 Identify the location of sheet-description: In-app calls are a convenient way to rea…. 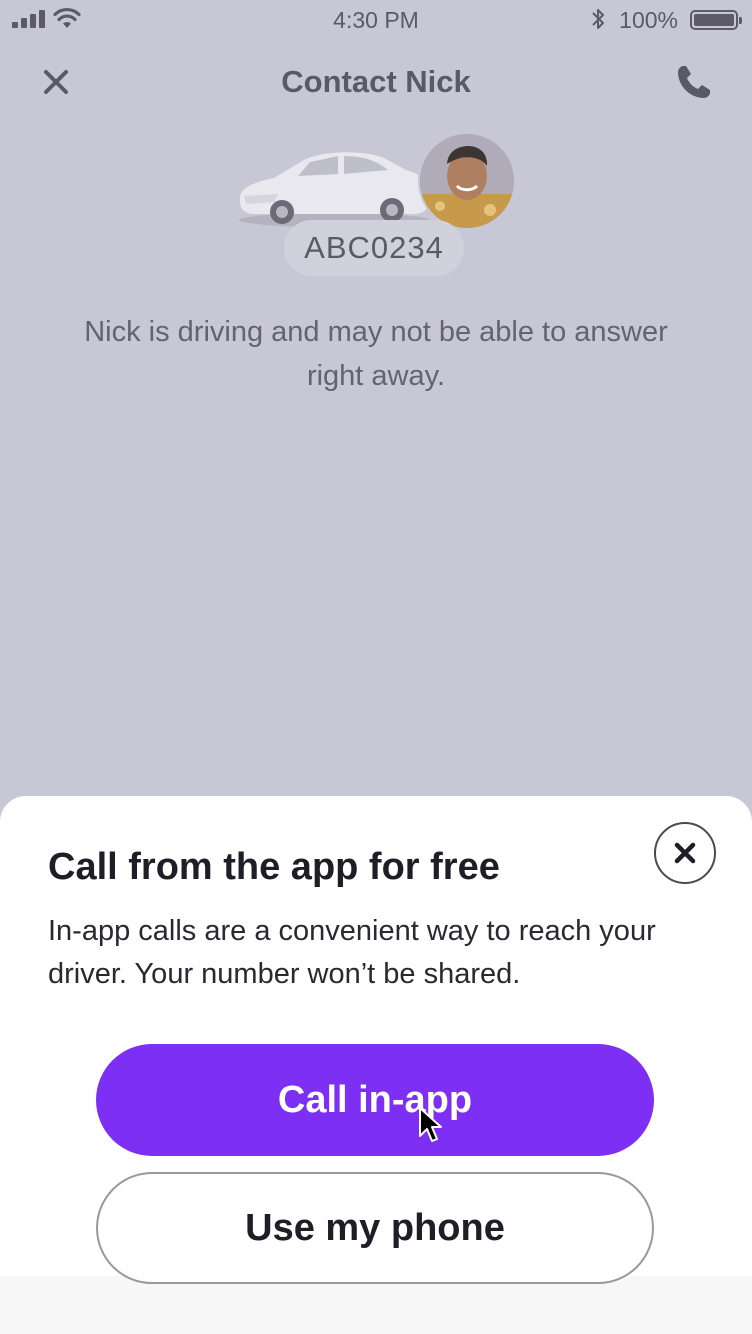
(352, 952).